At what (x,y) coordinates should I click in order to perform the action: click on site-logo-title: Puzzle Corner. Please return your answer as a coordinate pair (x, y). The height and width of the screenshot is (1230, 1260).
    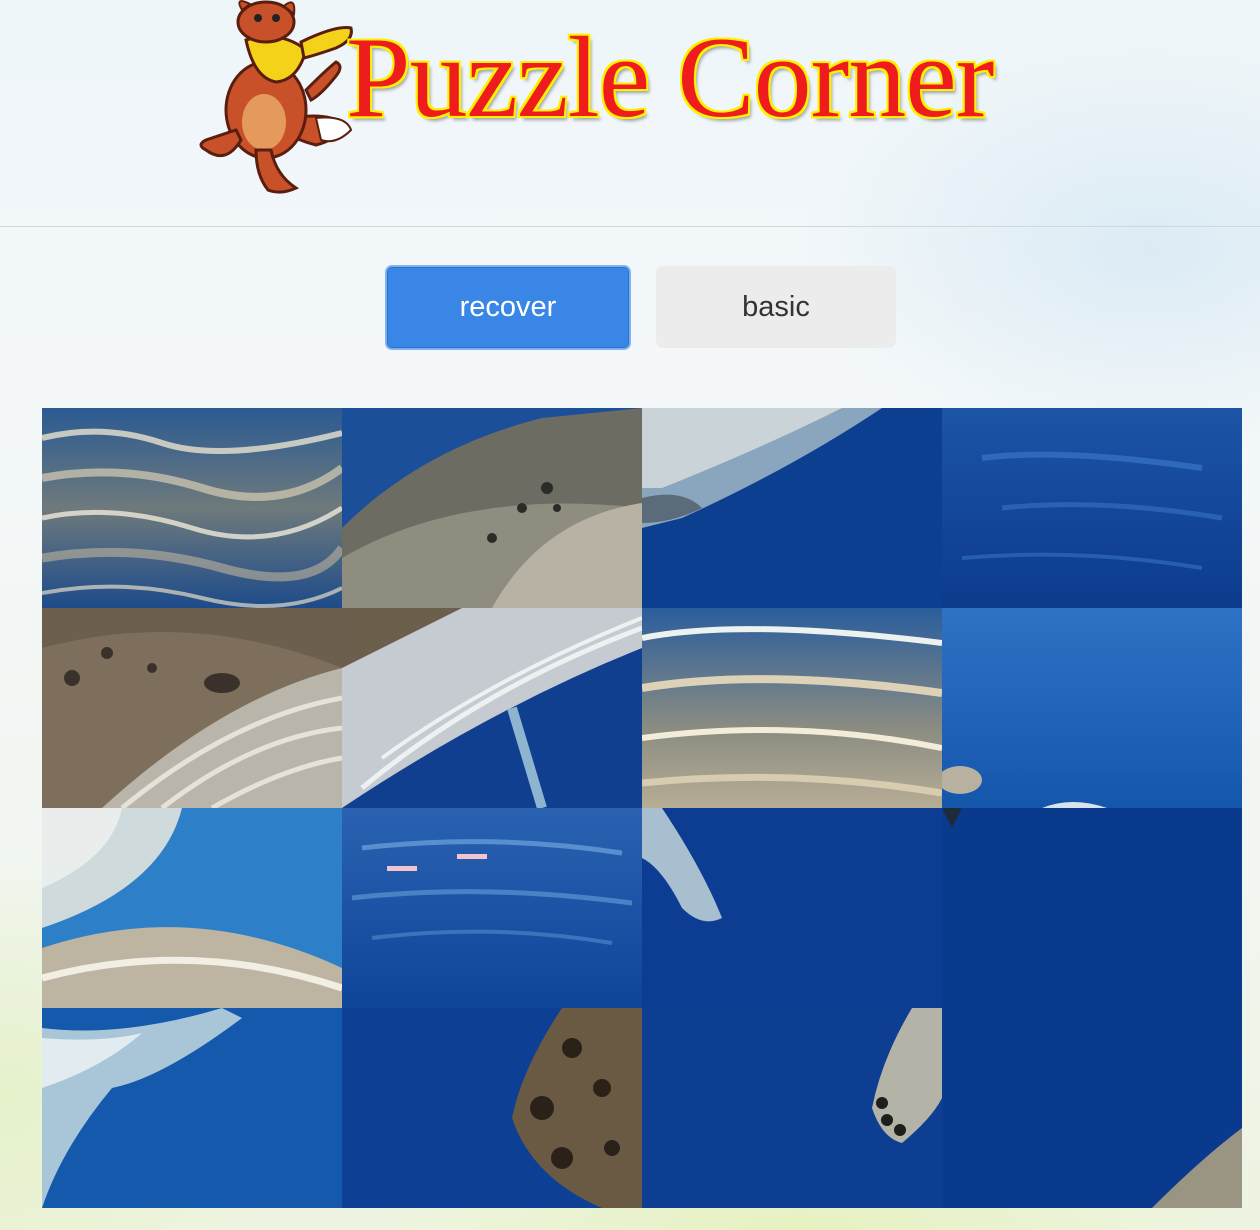
    Looking at the image, I should click on (670, 78).